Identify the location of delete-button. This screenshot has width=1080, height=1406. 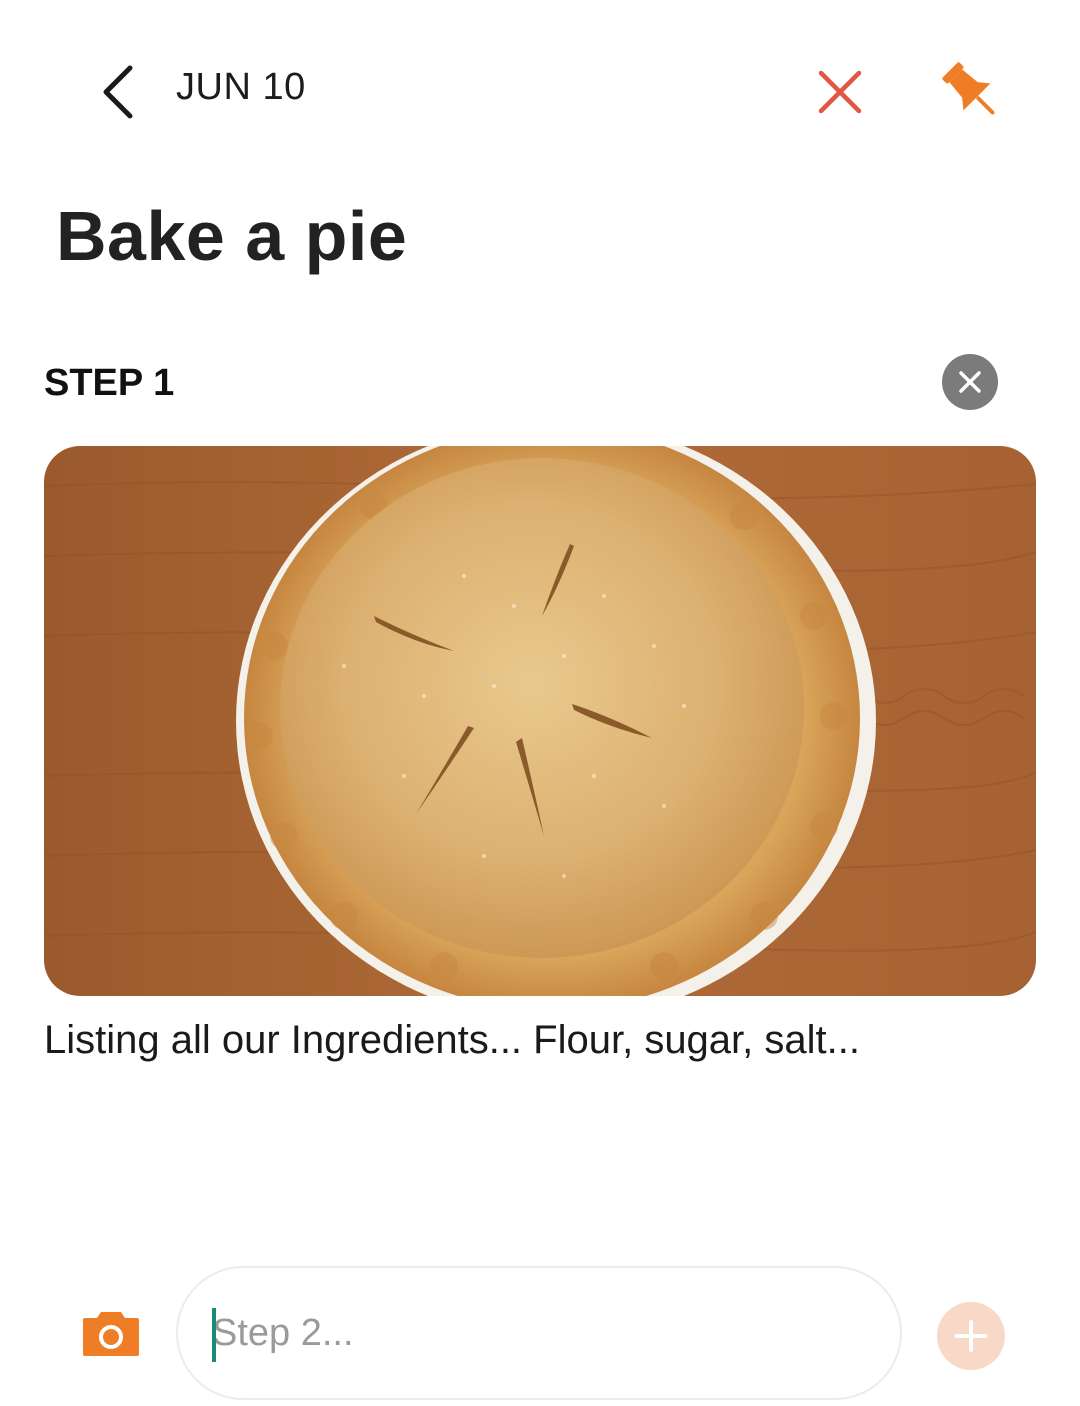
(840, 92).